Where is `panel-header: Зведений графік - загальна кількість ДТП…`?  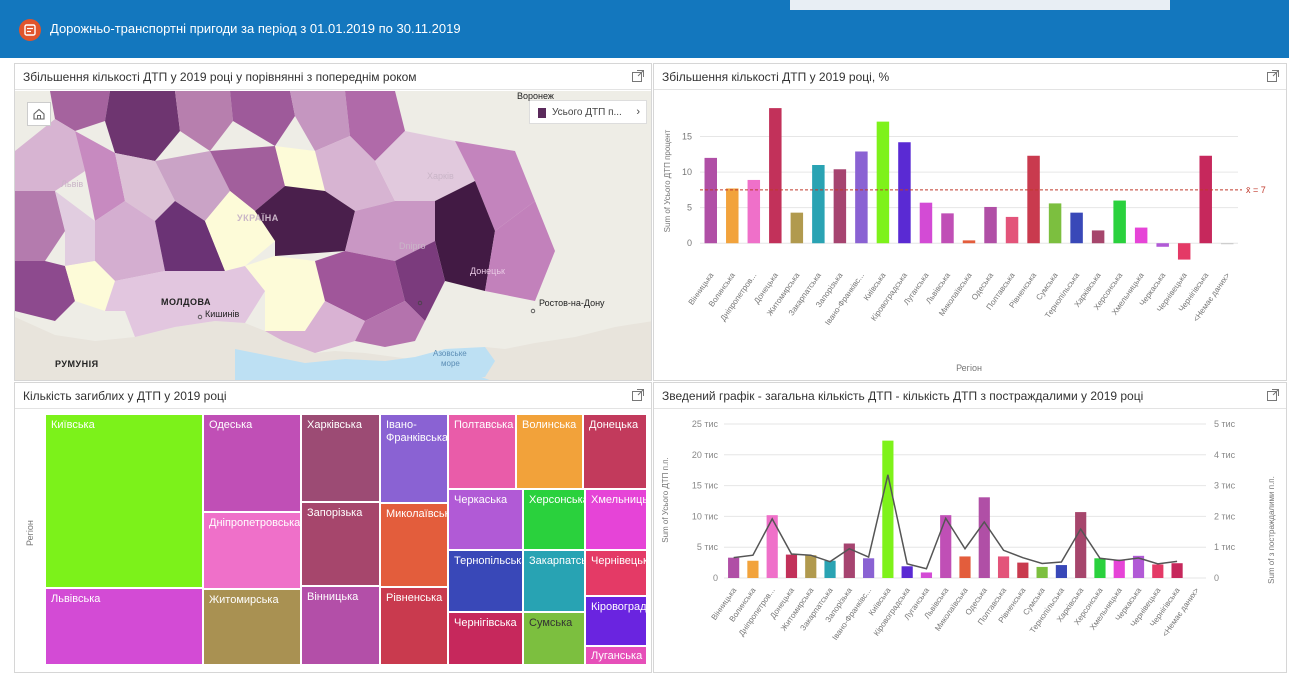
panel-header: Зведений графік - загальна кількість ДТП… is located at coordinates (970, 396).